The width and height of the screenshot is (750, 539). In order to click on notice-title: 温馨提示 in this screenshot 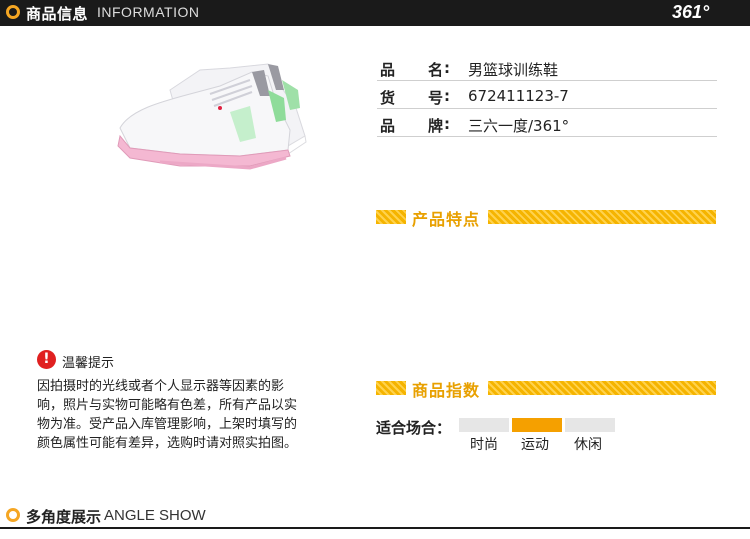, I will do `click(88, 363)`.